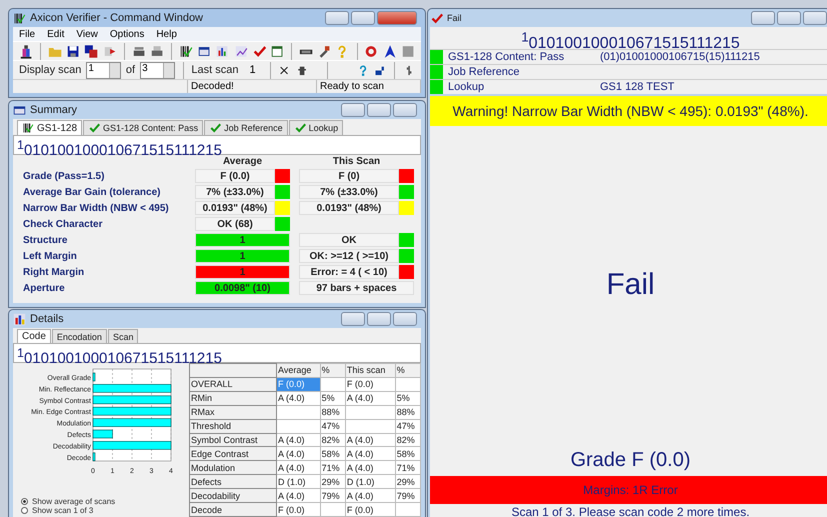 The height and width of the screenshot is (517, 827). I want to click on column-header: This Scan, so click(357, 161).